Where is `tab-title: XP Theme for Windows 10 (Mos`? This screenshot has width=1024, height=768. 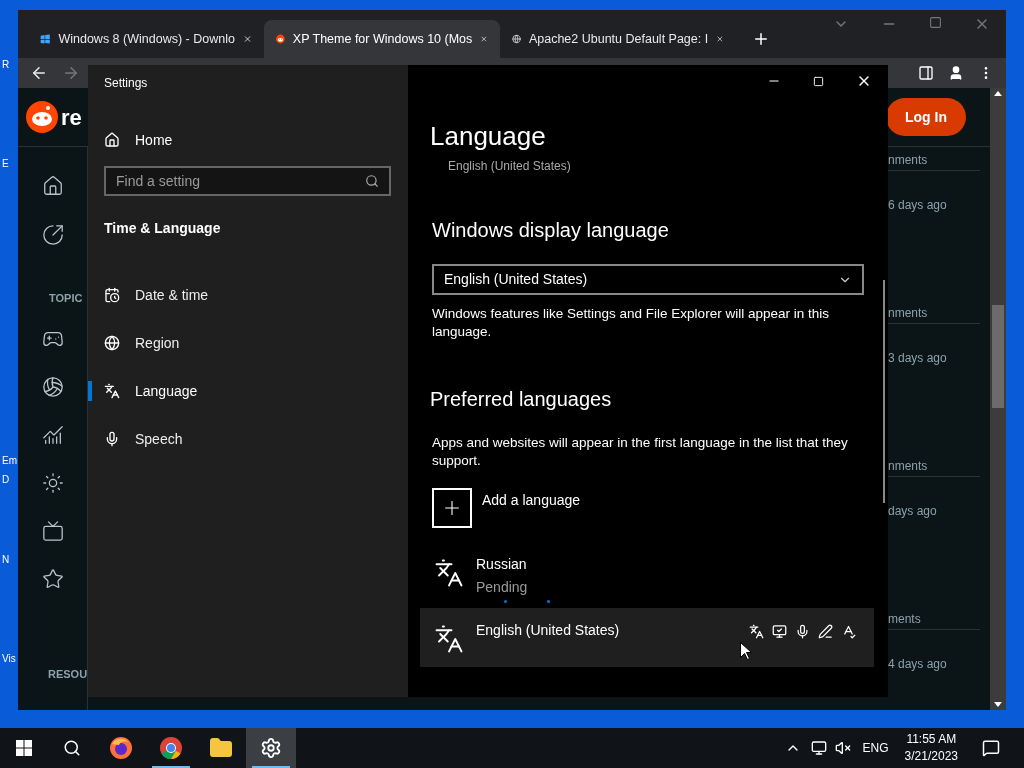
tab-title: XP Theme for Windows 10 (Mos is located at coordinates (382, 39).